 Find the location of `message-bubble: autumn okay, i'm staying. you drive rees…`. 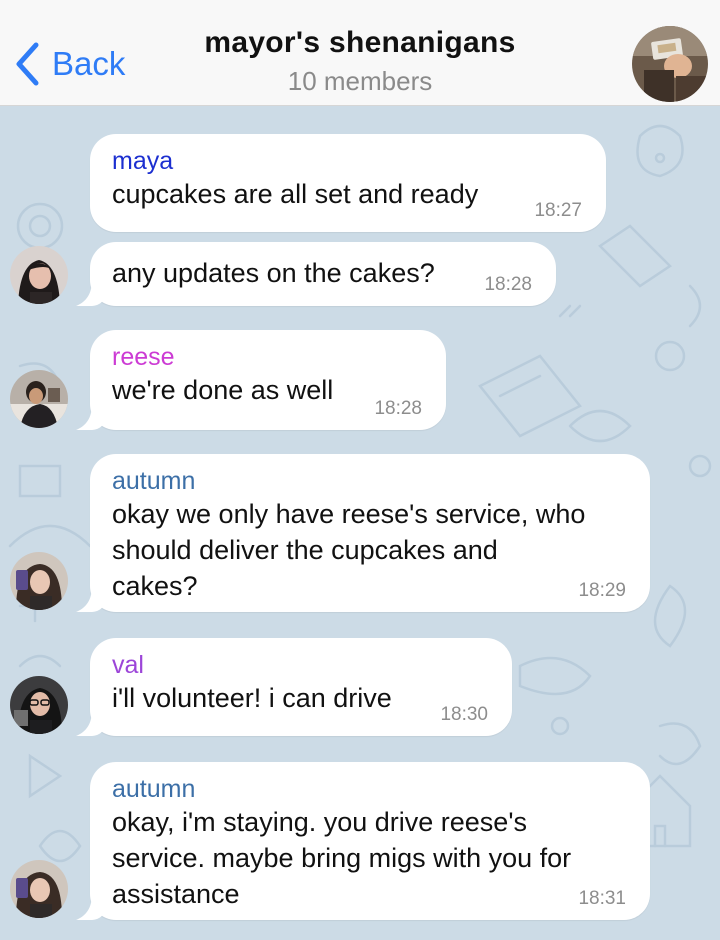

message-bubble: autumn okay, i'm staying. you drive rees… is located at coordinates (370, 841).